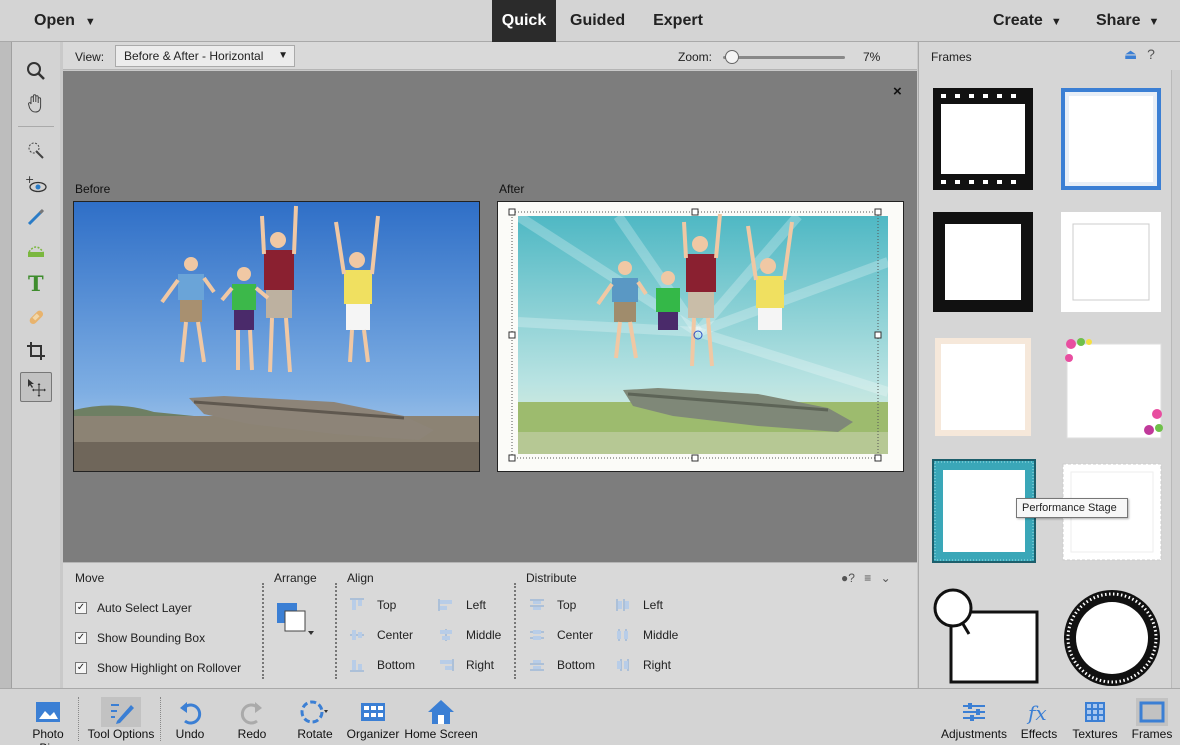 The width and height of the screenshot is (1180, 745). Describe the element at coordinates (886, 578) in the screenshot. I see `collapse-chevron-icon: ⌄` at that location.